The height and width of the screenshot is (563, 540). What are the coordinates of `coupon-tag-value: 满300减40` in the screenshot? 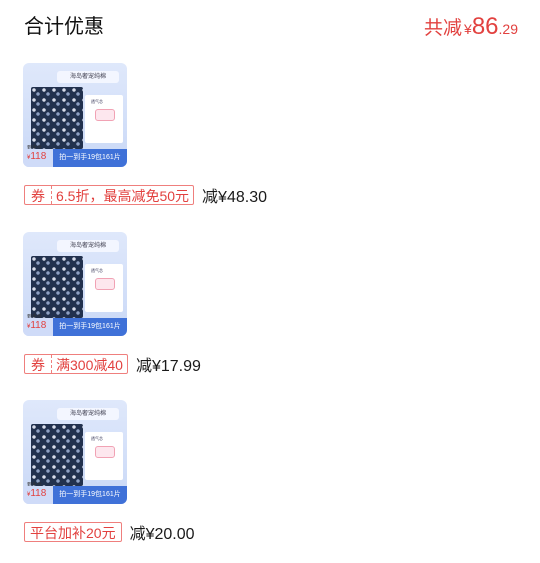 It's located at (89, 365).